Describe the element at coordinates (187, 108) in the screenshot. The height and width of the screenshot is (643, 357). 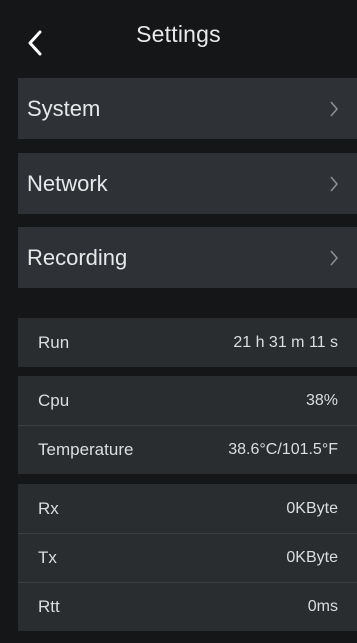
I see `menu-item-system: System` at that location.